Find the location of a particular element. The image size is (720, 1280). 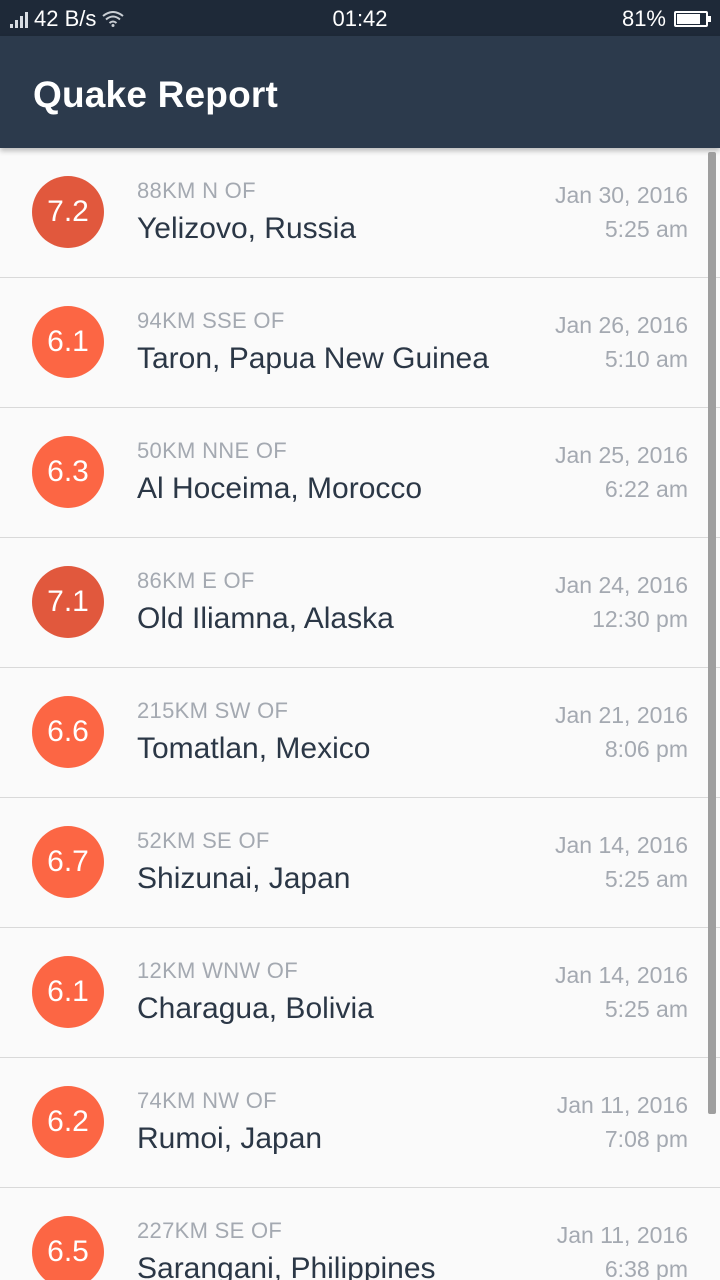

magnitude-circle: 6.3 is located at coordinates (68, 472).